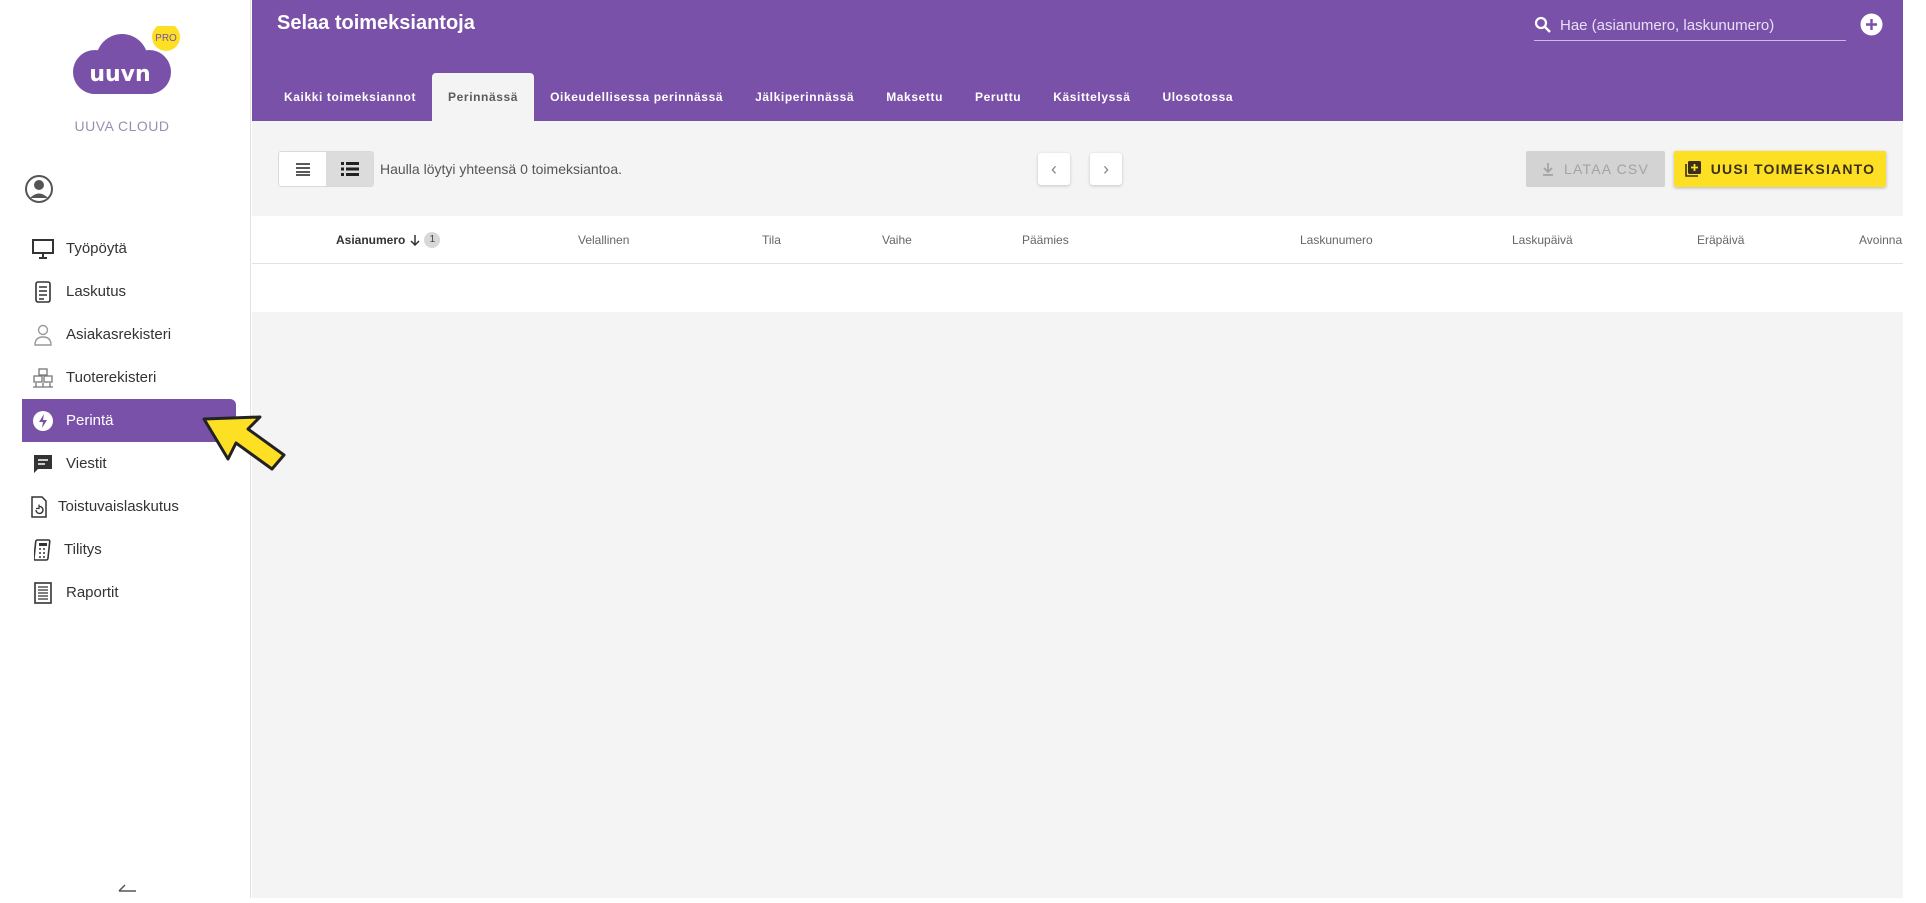 This screenshot has width=1926, height=903. What do you see at coordinates (914, 97) in the screenshot?
I see `tab-maksettu: Maksettu` at bounding box center [914, 97].